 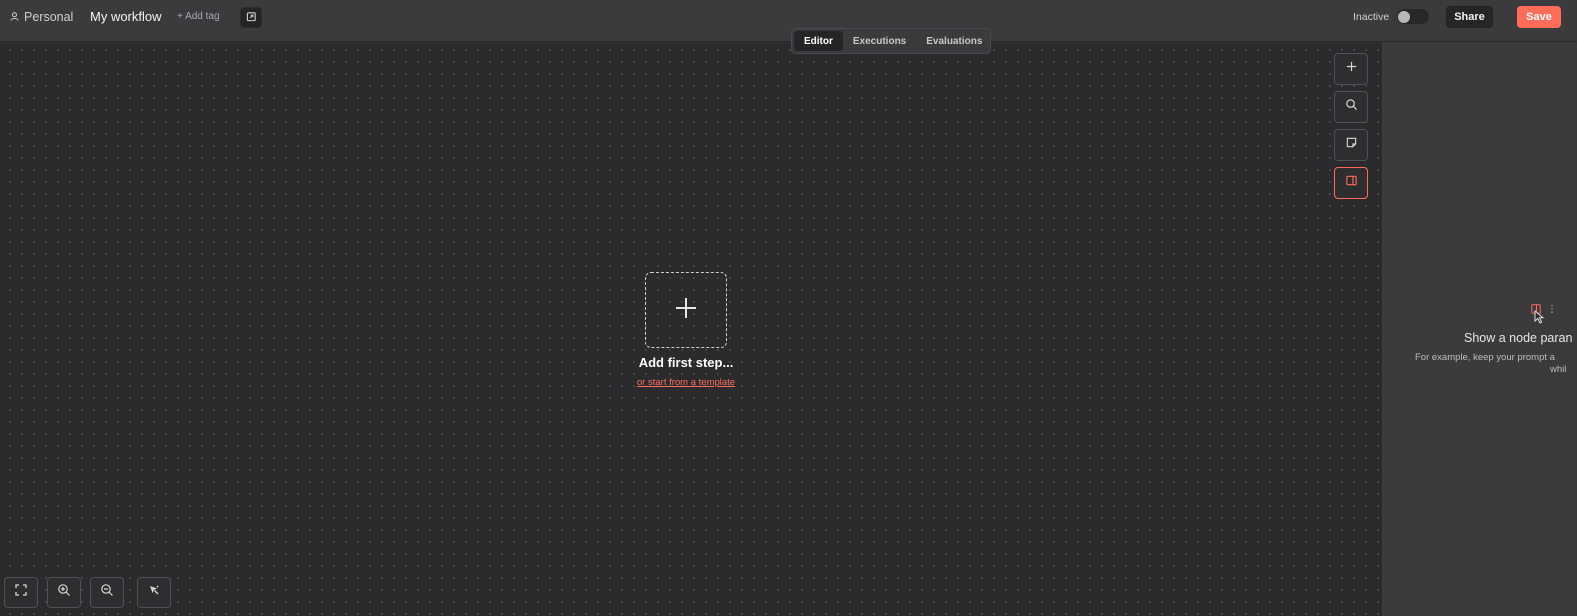 I want to click on panel-empty-title: Show a node paran, so click(x=1518, y=338).